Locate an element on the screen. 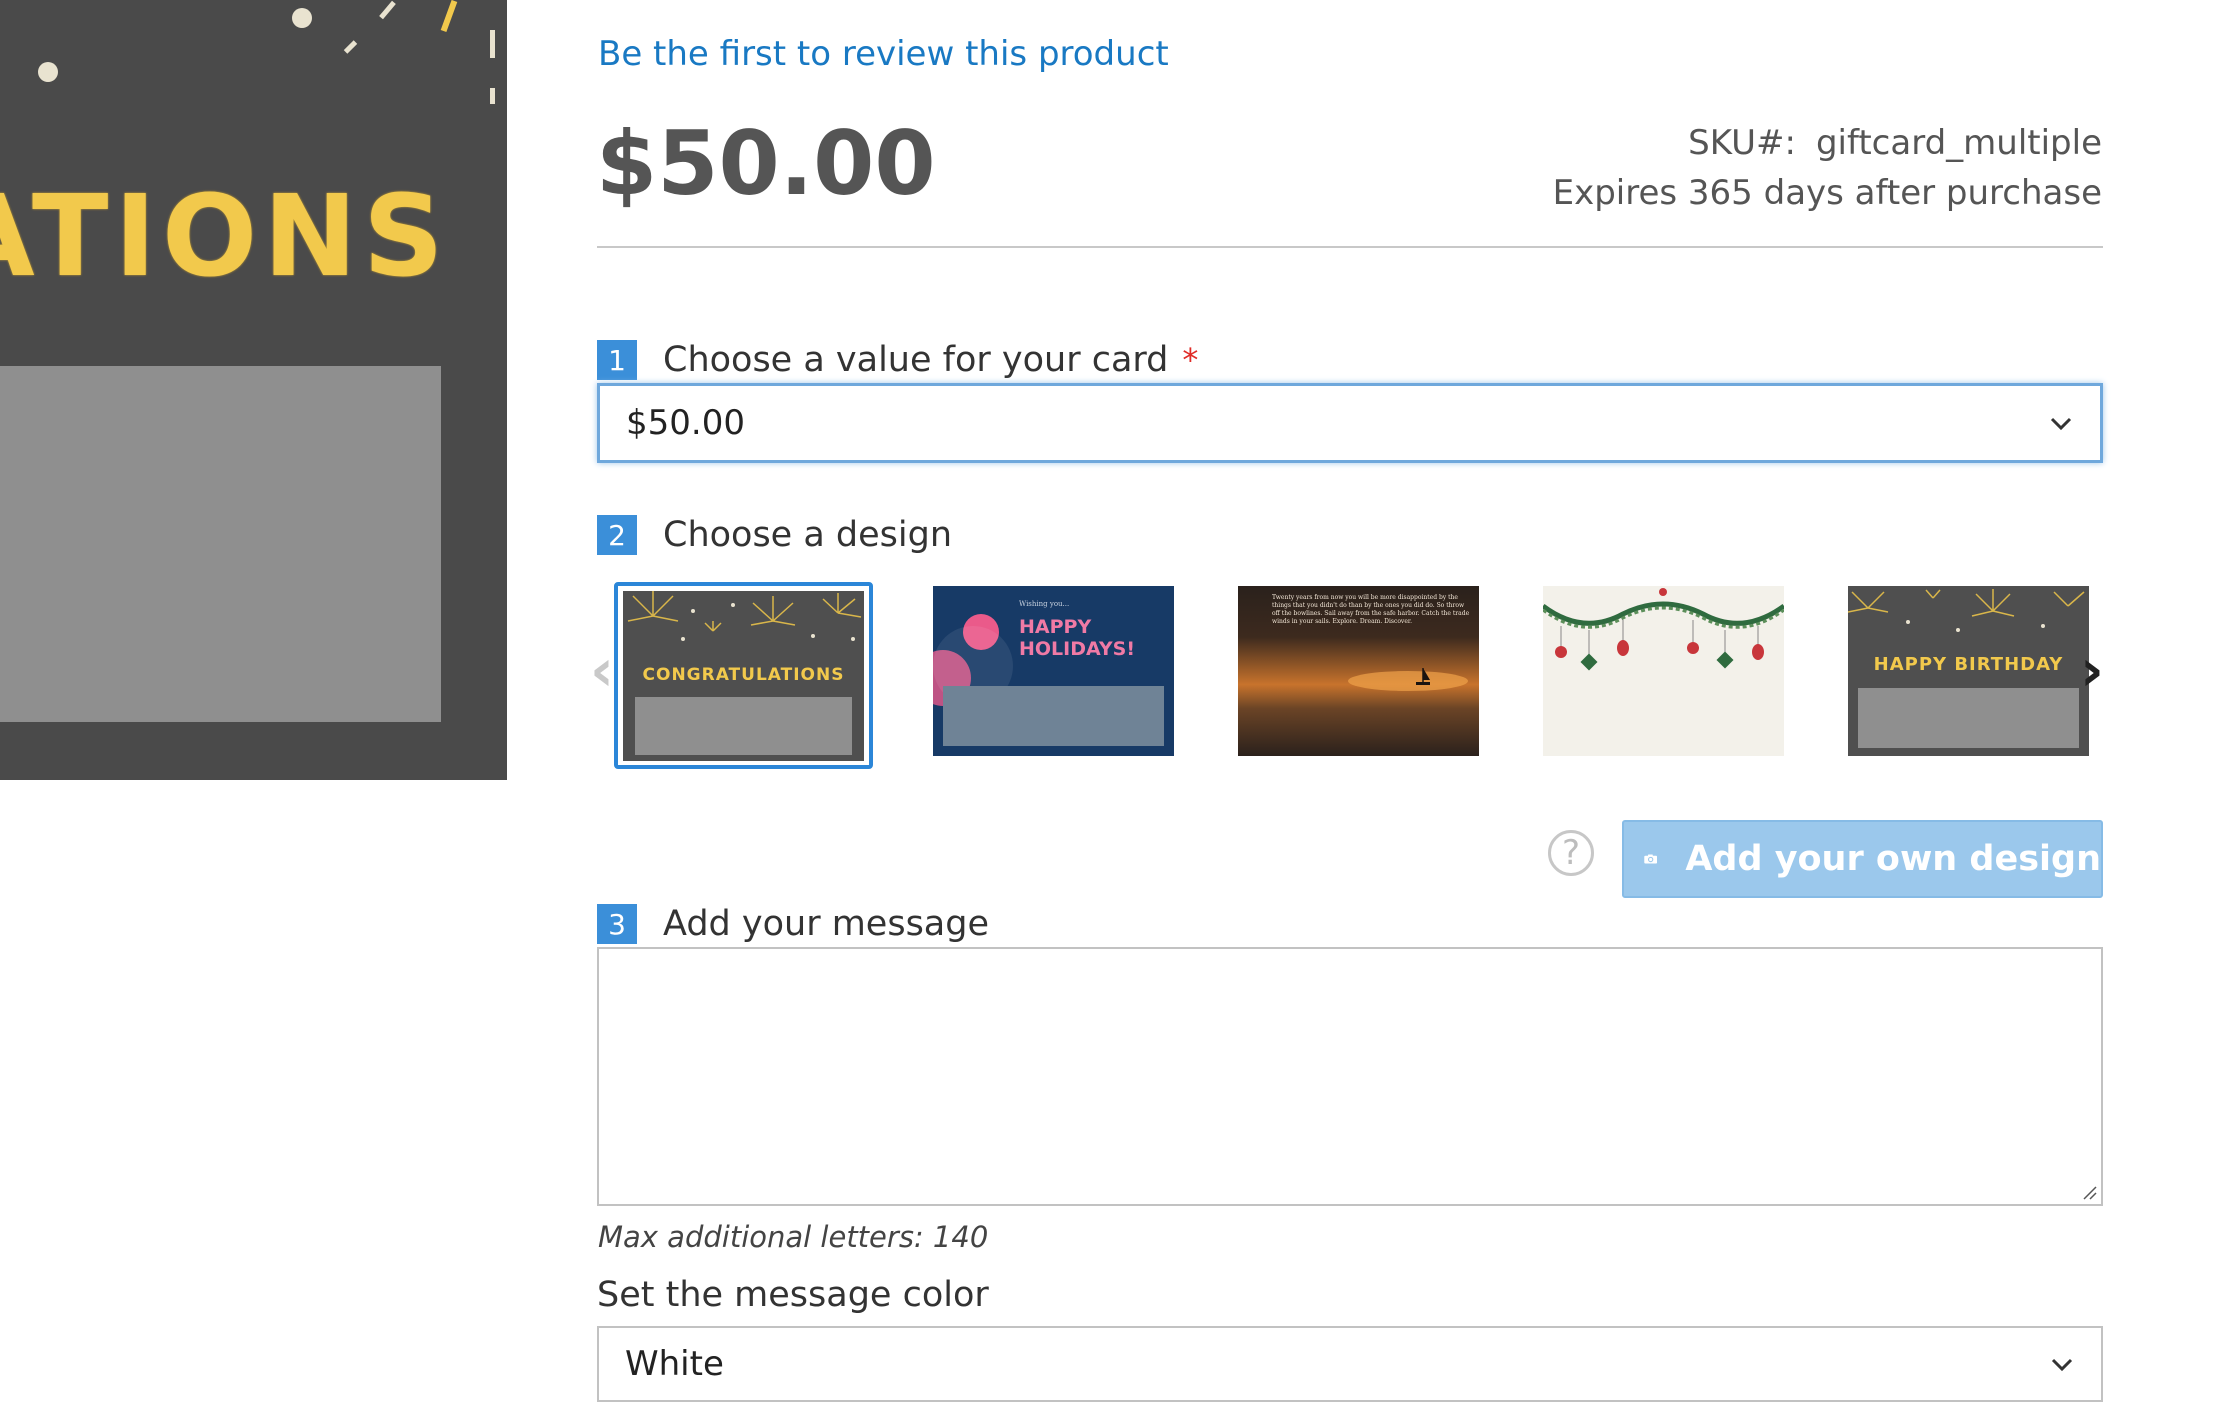 Image resolution: width=2218 pixels, height=1424 pixels. max-letters-hint: Max additional letters: 140 is located at coordinates (793, 1237).